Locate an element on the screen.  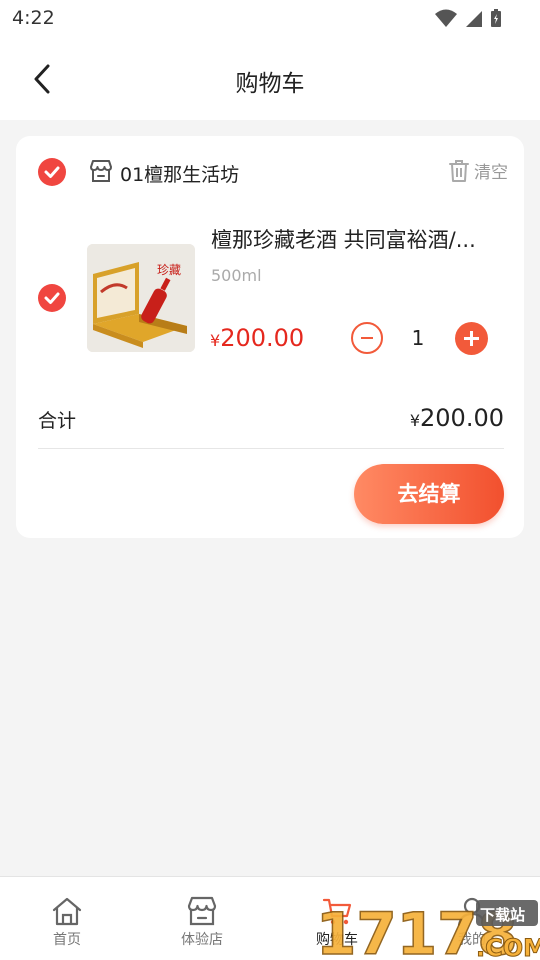
tab-store: 体验店 is located at coordinates (202, 922).